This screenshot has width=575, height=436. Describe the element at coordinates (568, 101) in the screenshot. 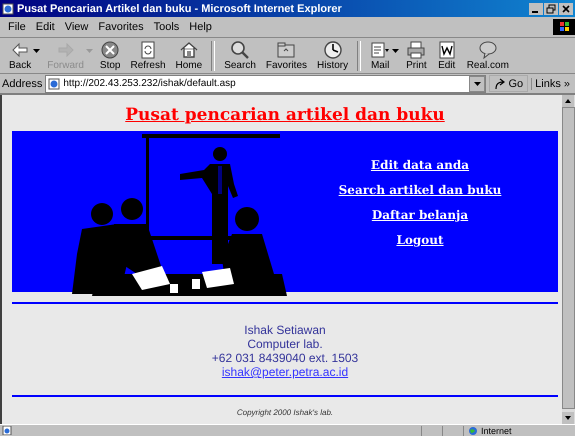

I see `scroll-up-icon` at that location.